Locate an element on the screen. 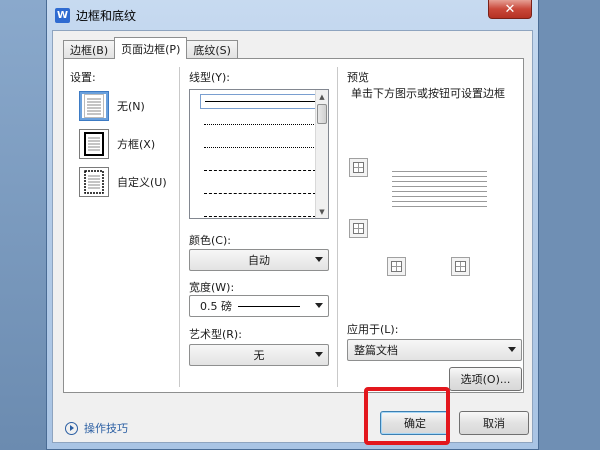 Image resolution: width=600 pixels, height=450 pixels. line-style-list: ▲ ▼ is located at coordinates (259, 154).